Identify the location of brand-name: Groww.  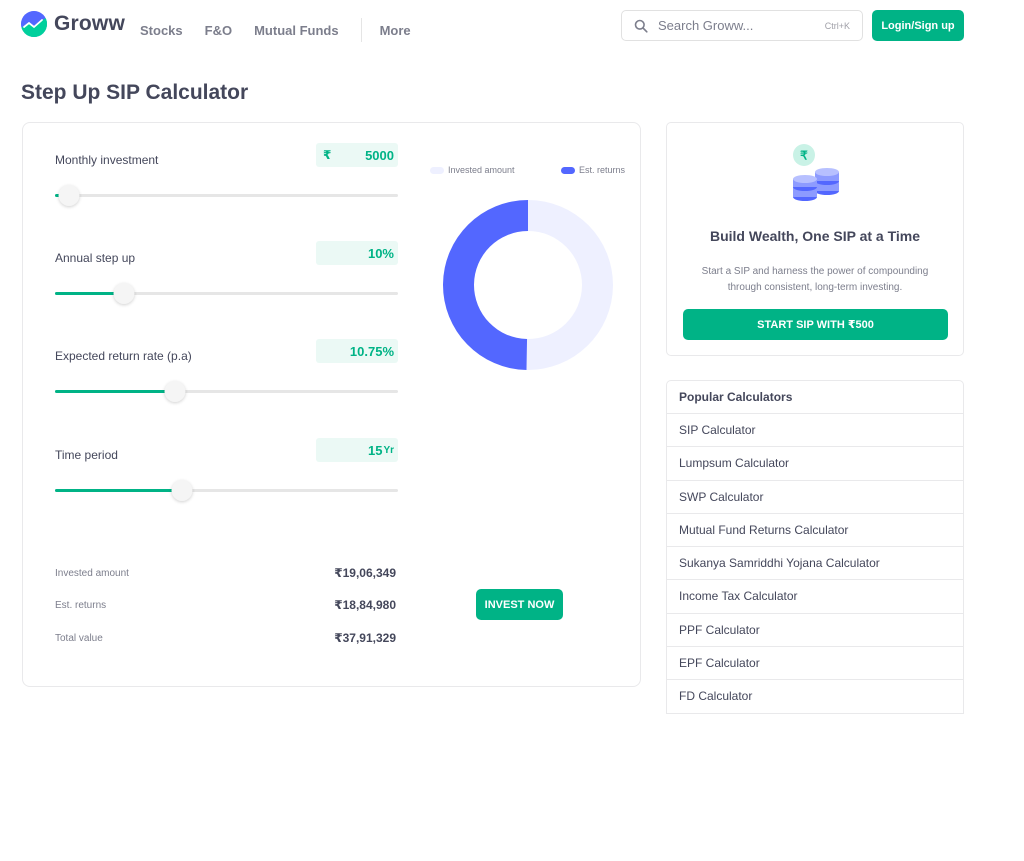
(90, 23).